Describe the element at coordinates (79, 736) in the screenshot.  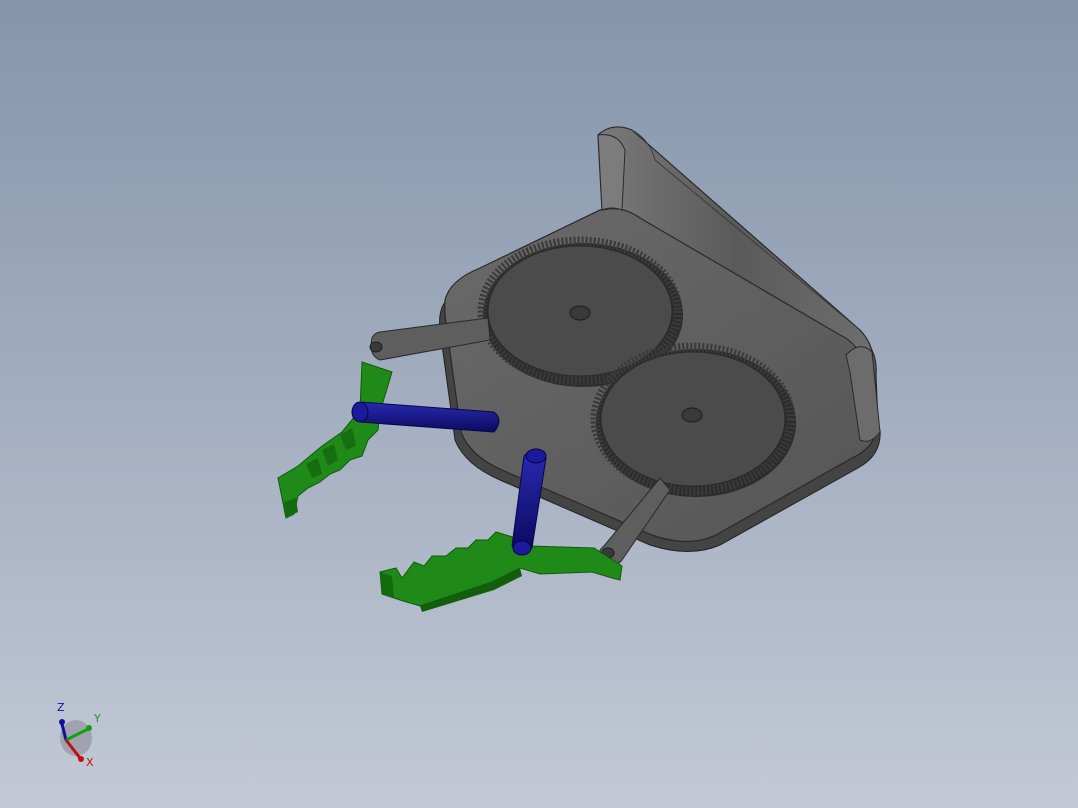
I see `reference-triad: Z Y X` at that location.